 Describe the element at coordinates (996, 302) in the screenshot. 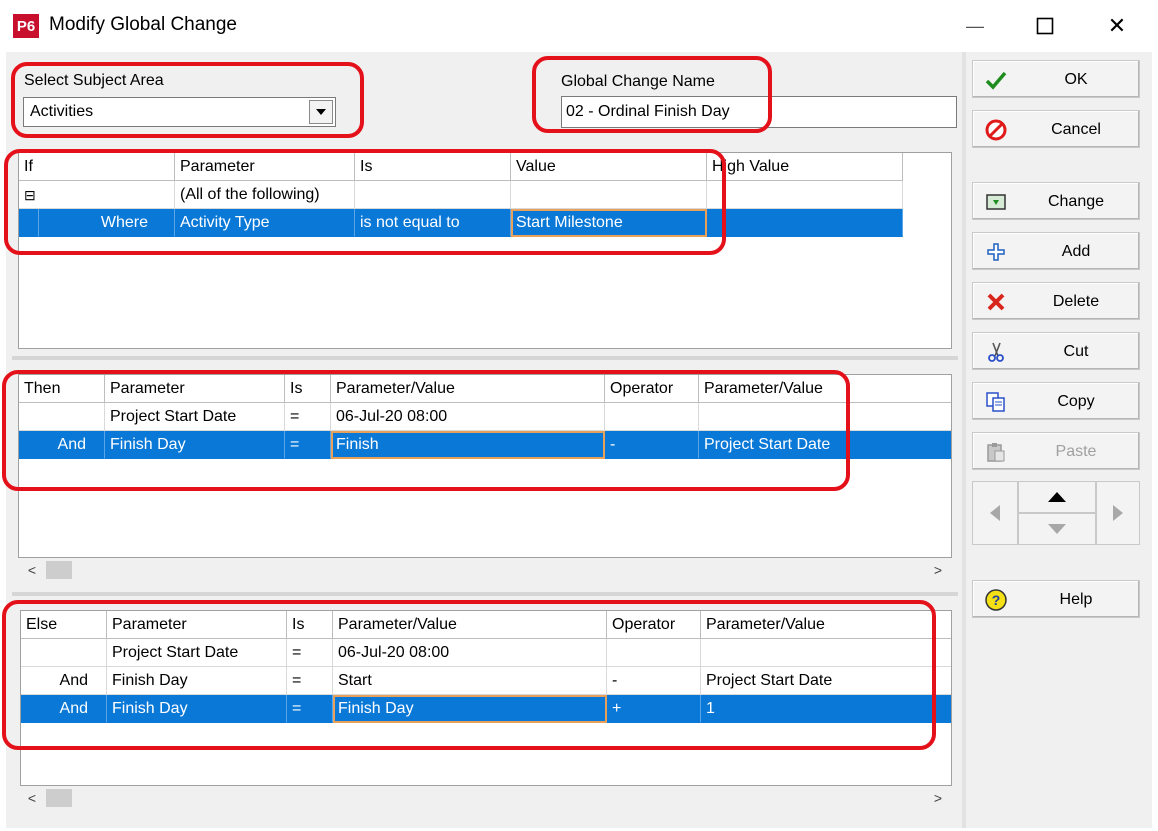

I see `delete-x-icon` at that location.